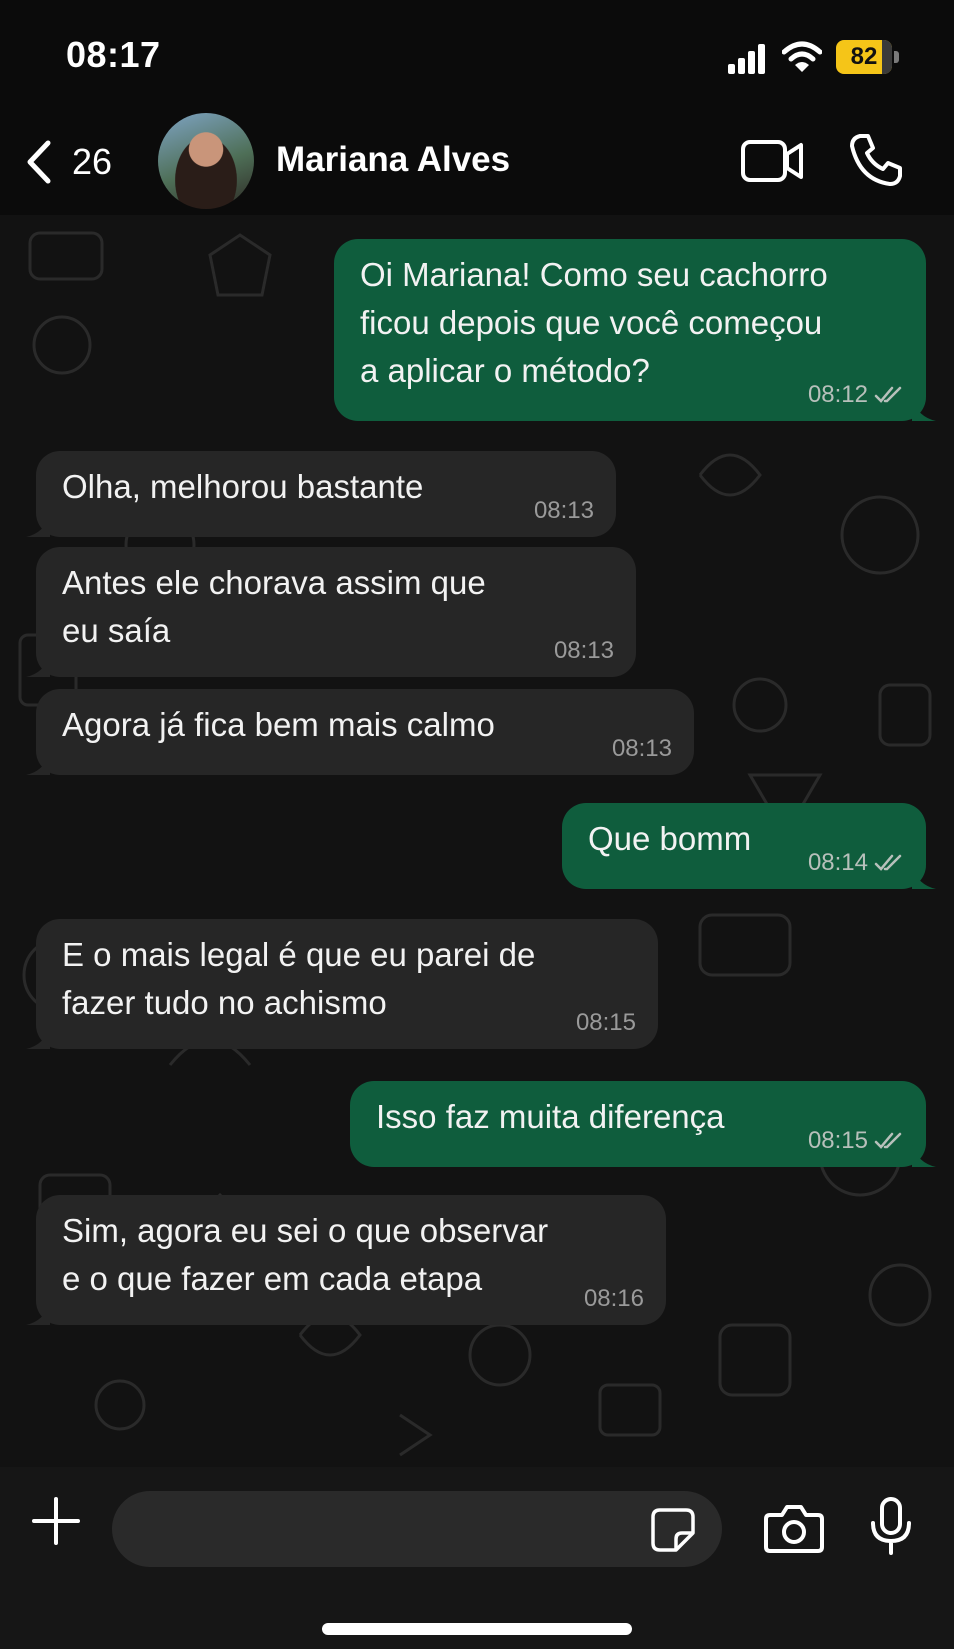 This screenshot has height=1649, width=954. Describe the element at coordinates (56, 1521) in the screenshot. I see `plus-icon` at that location.